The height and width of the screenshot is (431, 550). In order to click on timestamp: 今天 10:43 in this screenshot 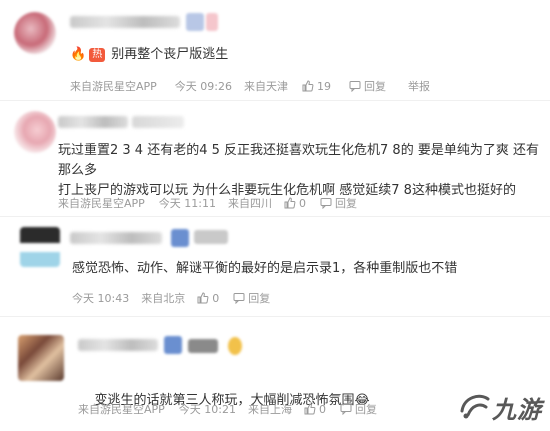, I will do `click(101, 298)`.